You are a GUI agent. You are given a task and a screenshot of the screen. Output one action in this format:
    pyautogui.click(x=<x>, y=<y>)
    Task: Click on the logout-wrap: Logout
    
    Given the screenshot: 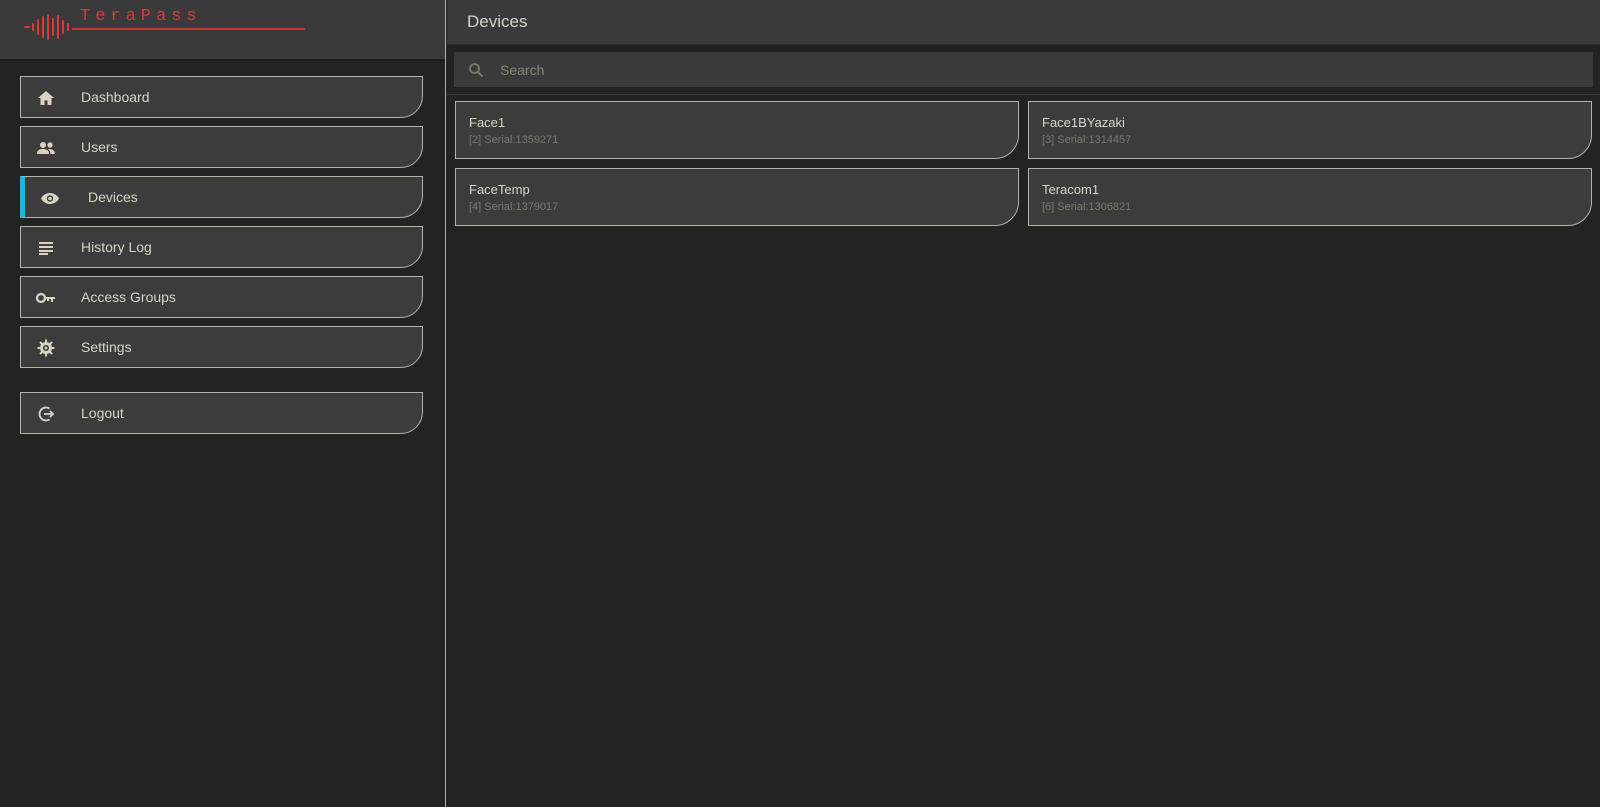 What is the action you would take?
    pyautogui.click(x=221, y=417)
    